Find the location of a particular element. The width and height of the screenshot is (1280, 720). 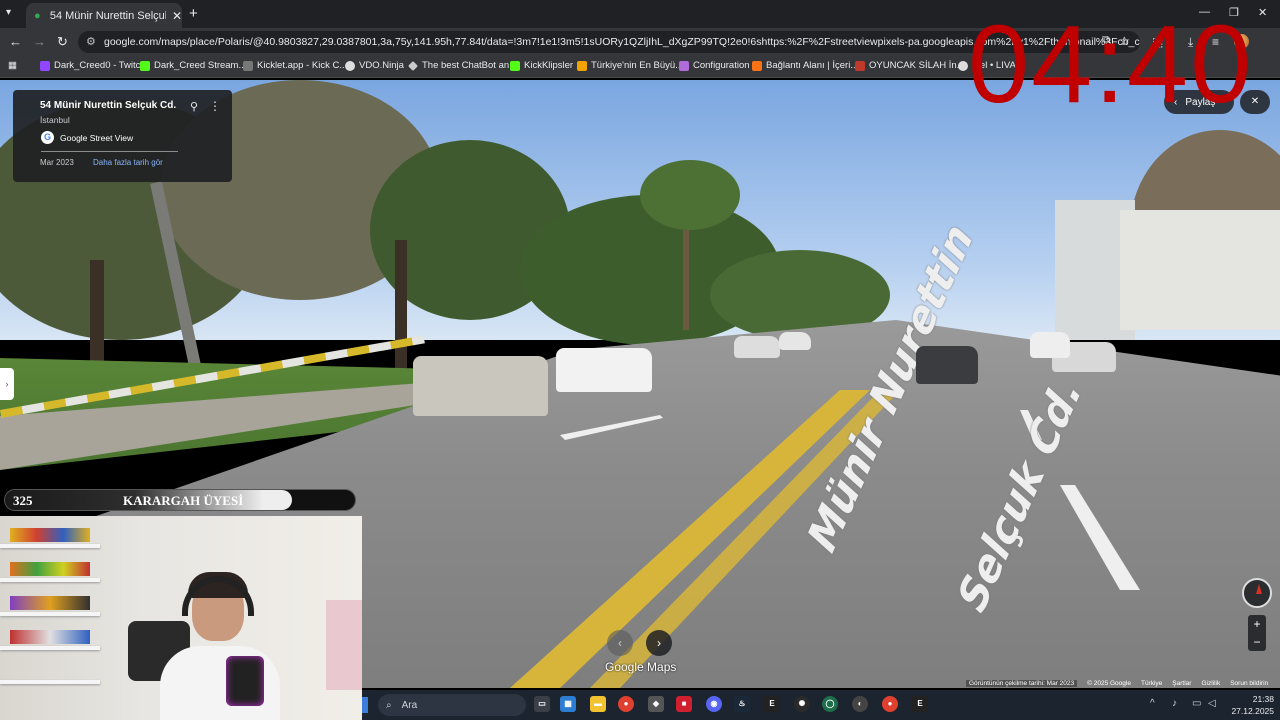

bookmark-5: KickKlipsler is located at coordinates (541, 65).